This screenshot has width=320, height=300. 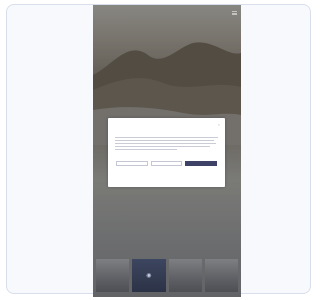 What do you see at coordinates (166, 144) in the screenshot?
I see `cookie-description` at bounding box center [166, 144].